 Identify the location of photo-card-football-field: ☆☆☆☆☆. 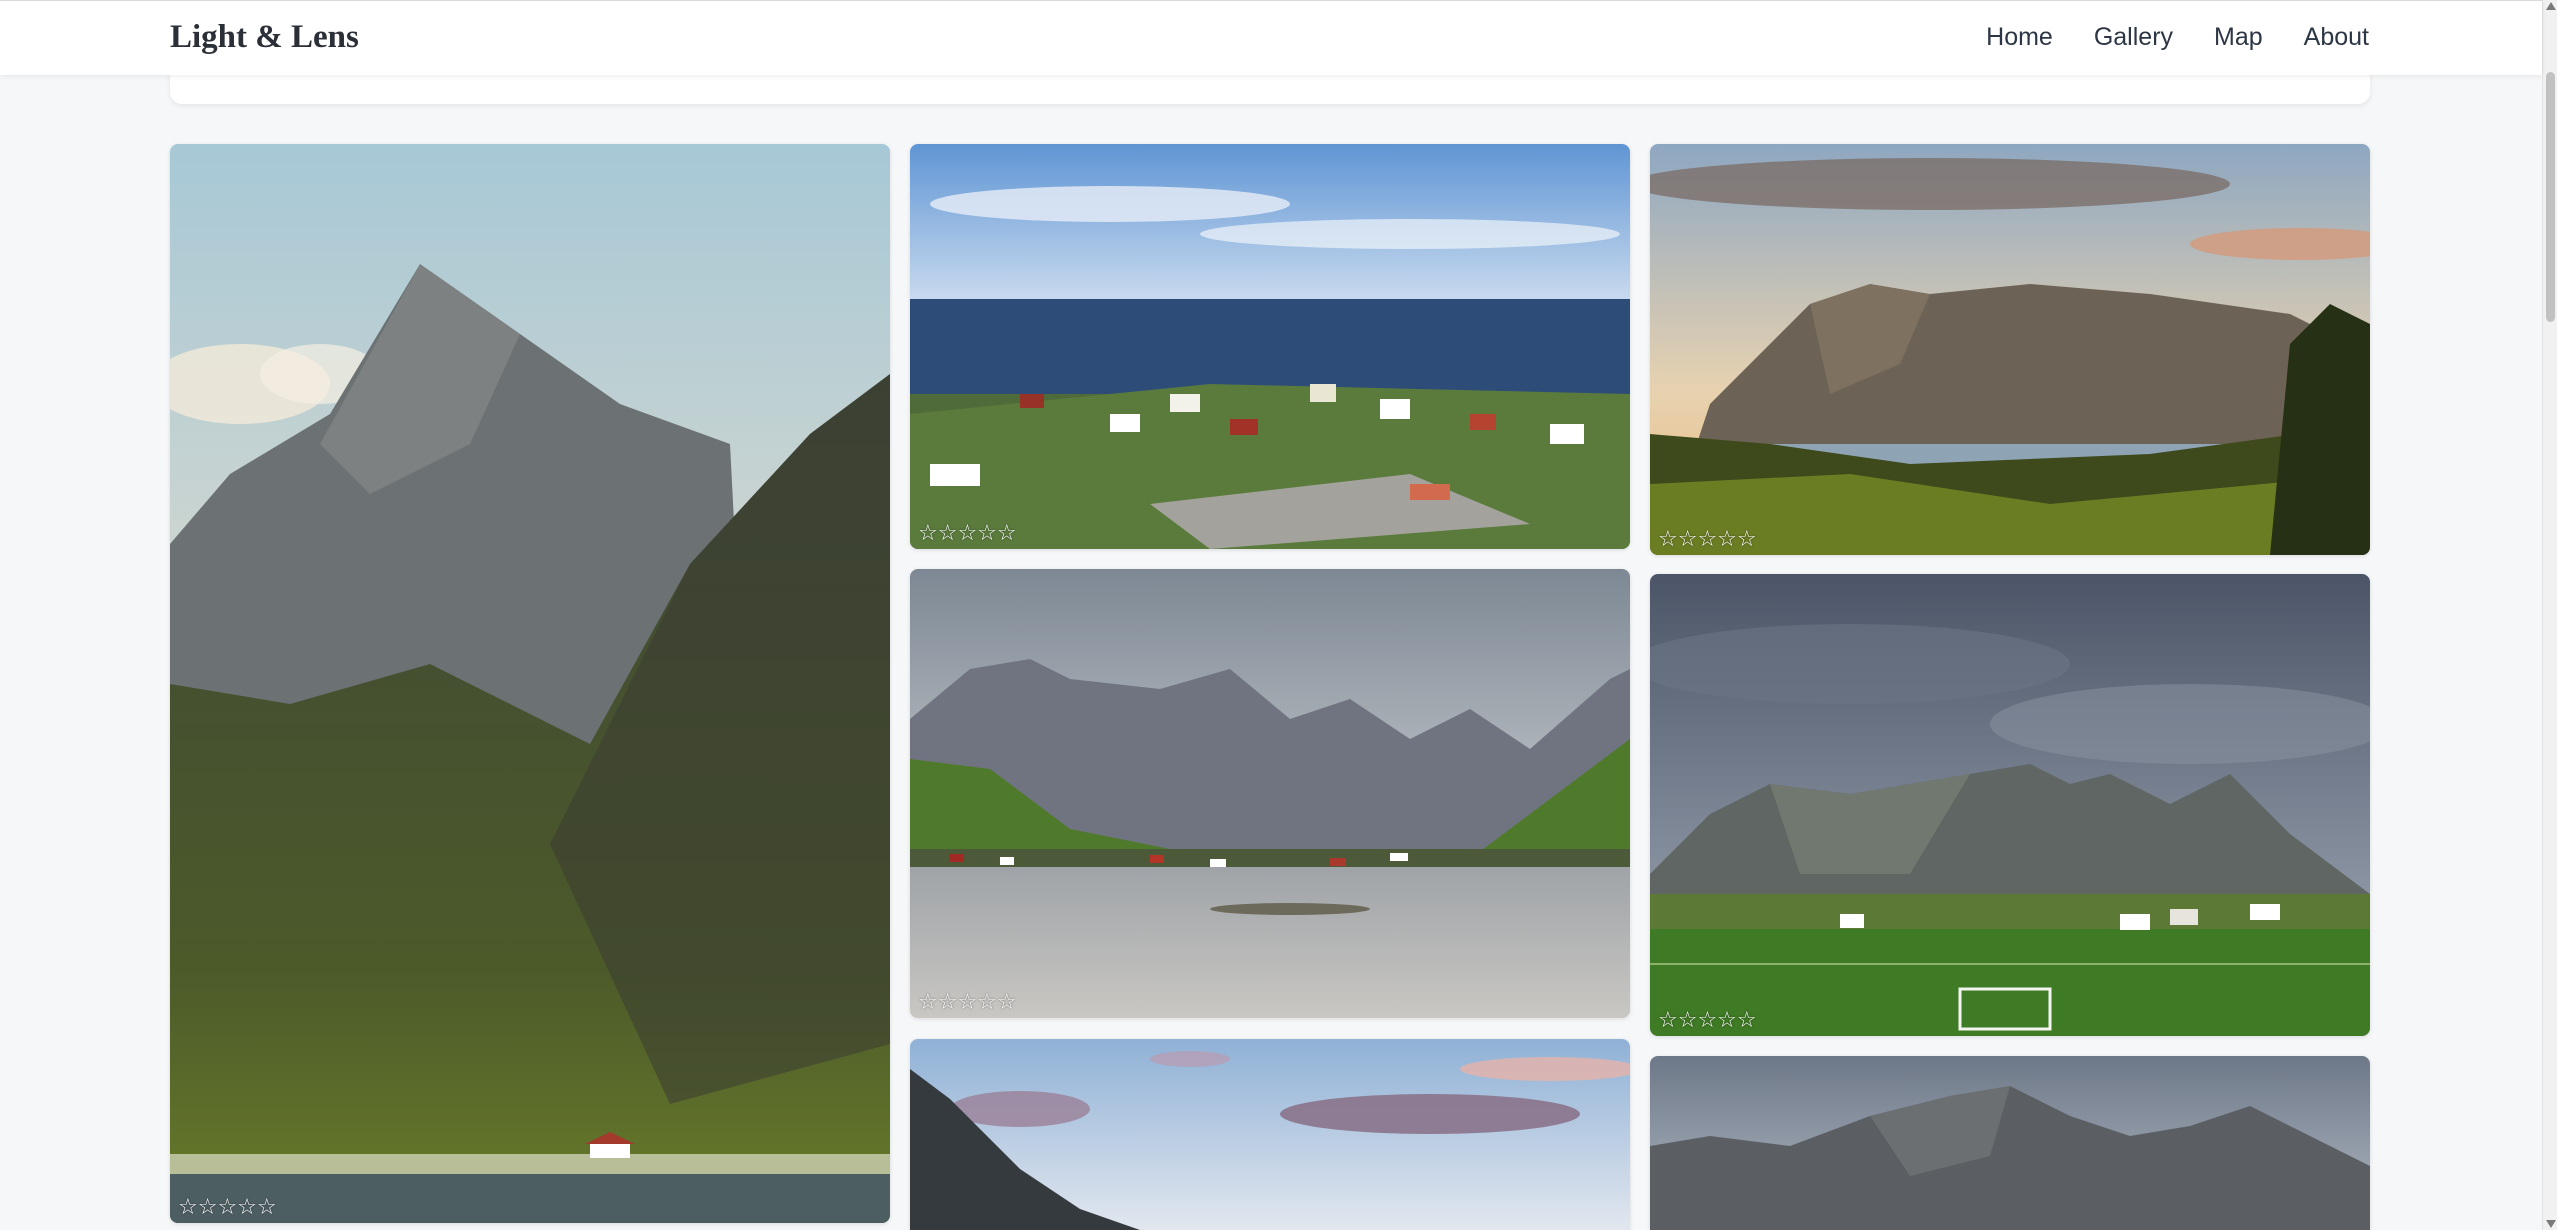
(2010, 805).